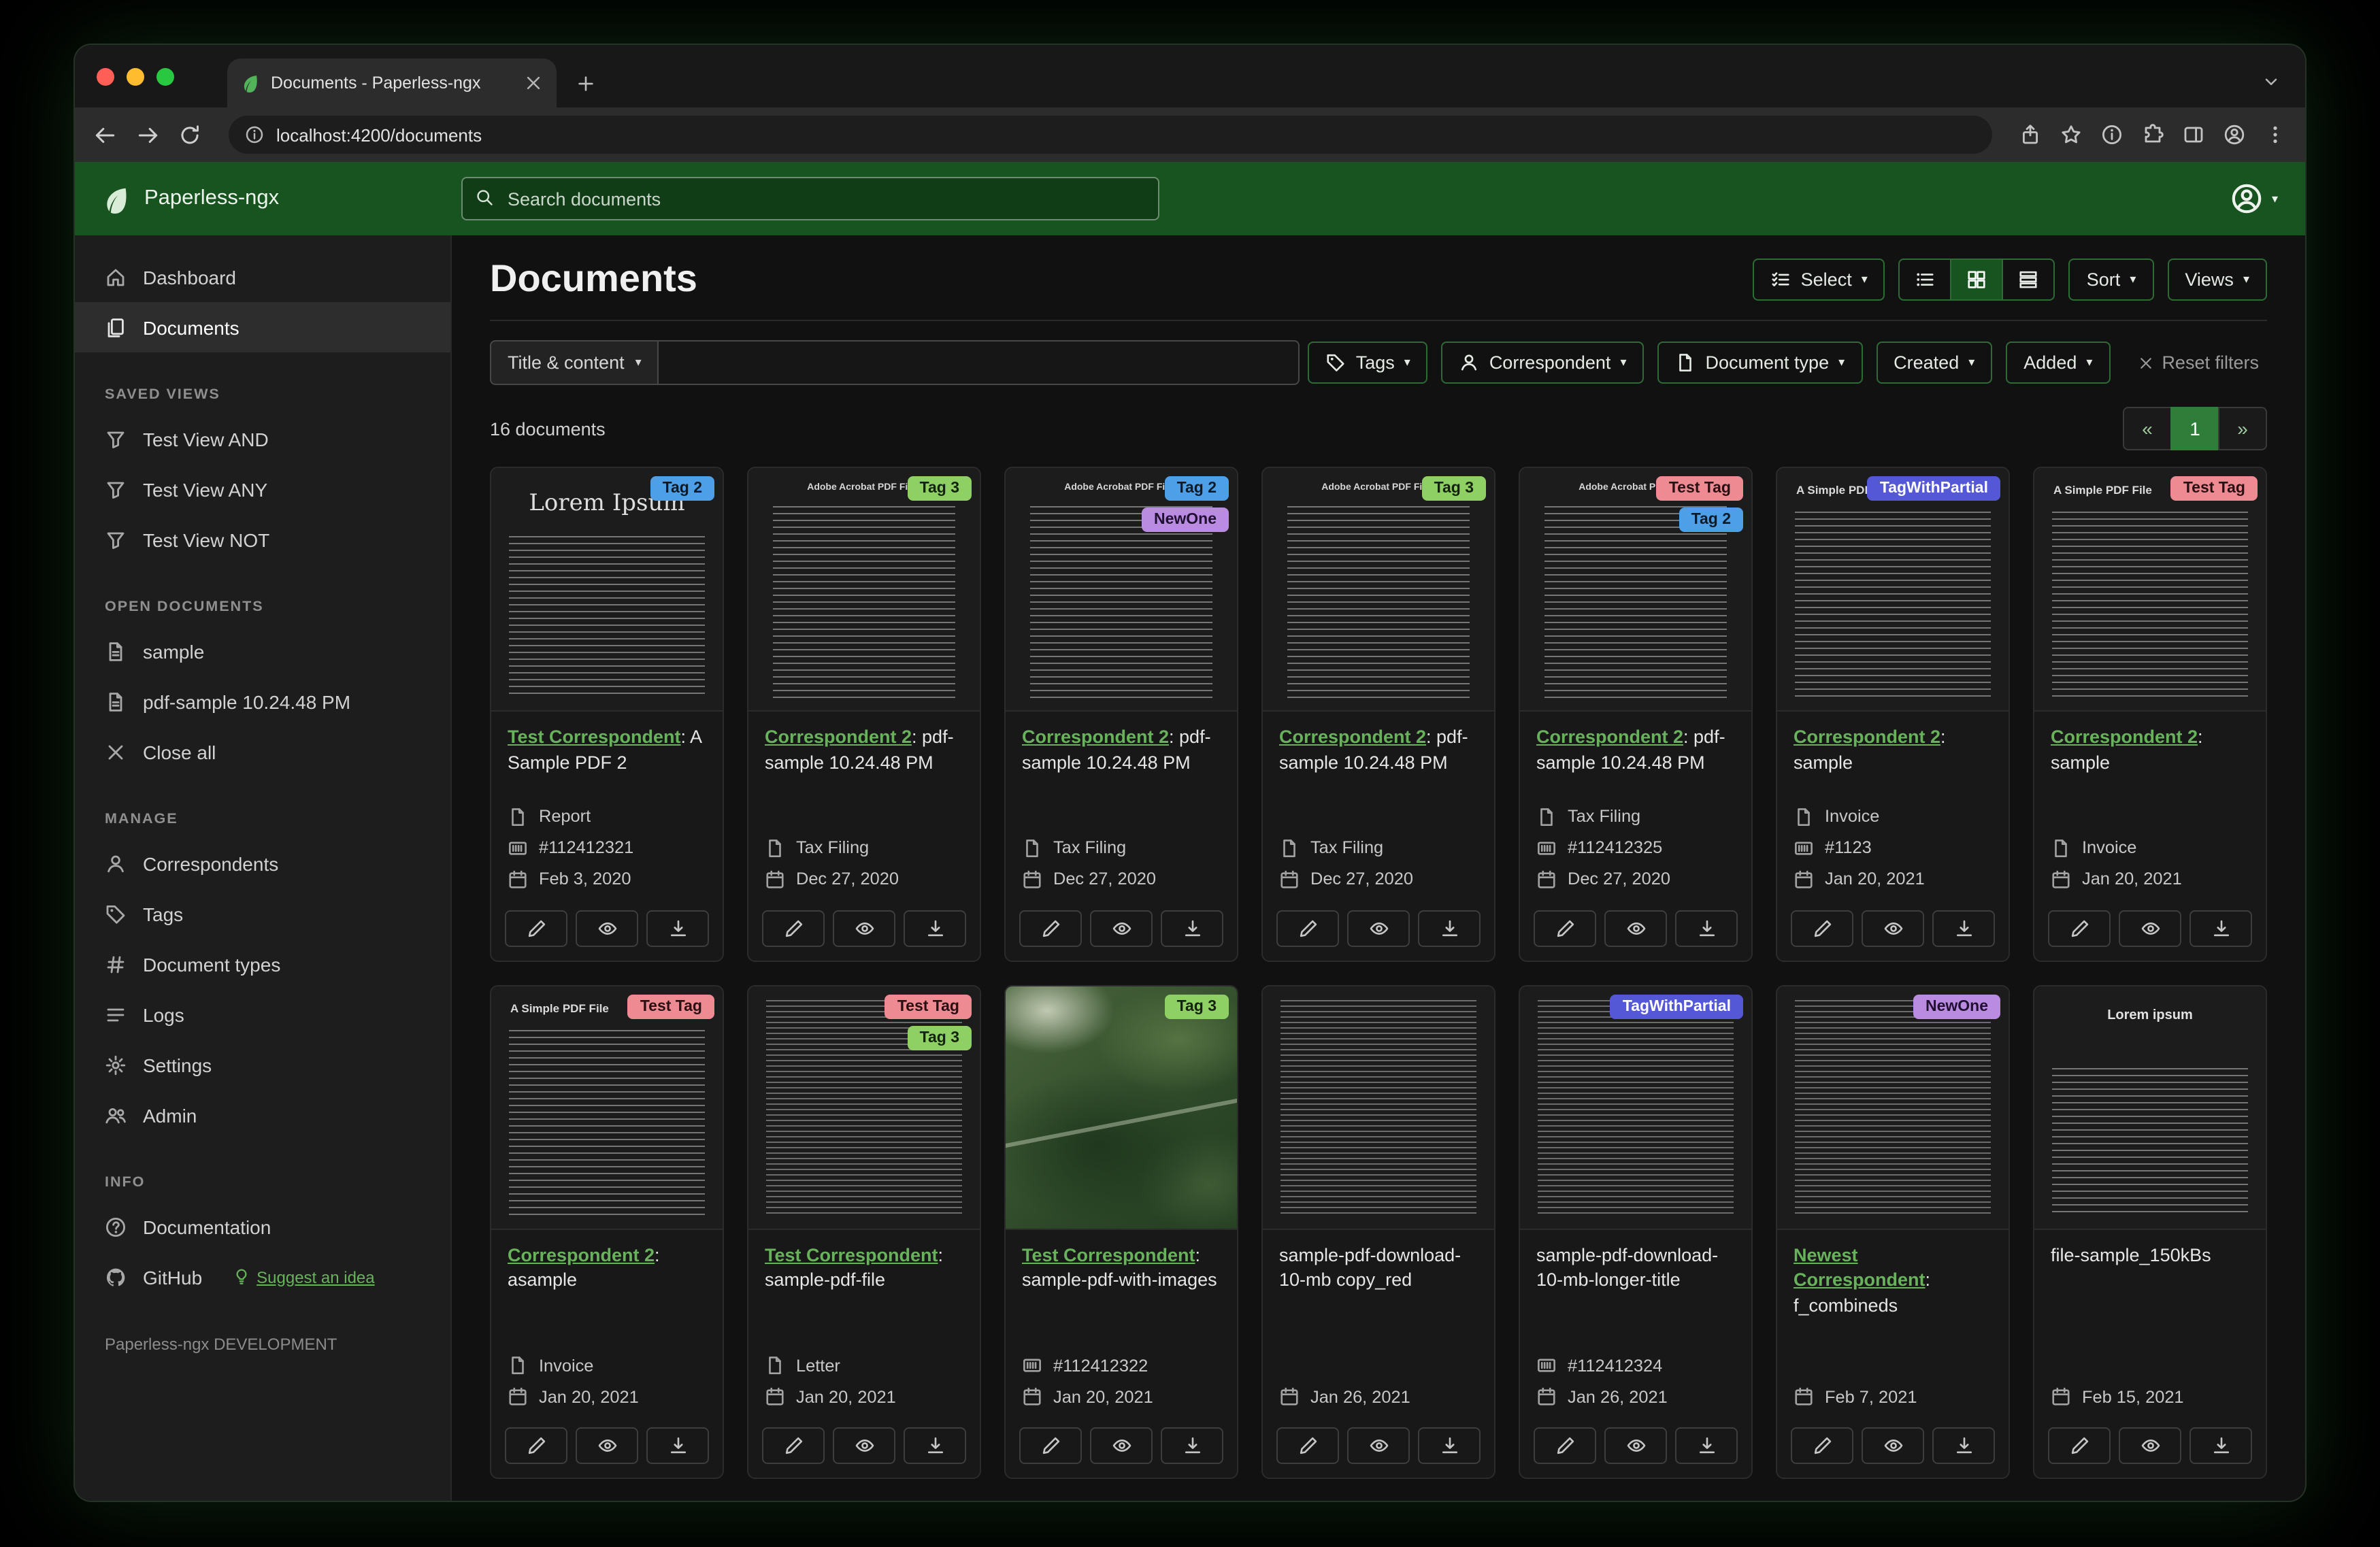  What do you see at coordinates (165, 77) in the screenshot?
I see `zoom-window-button` at bounding box center [165, 77].